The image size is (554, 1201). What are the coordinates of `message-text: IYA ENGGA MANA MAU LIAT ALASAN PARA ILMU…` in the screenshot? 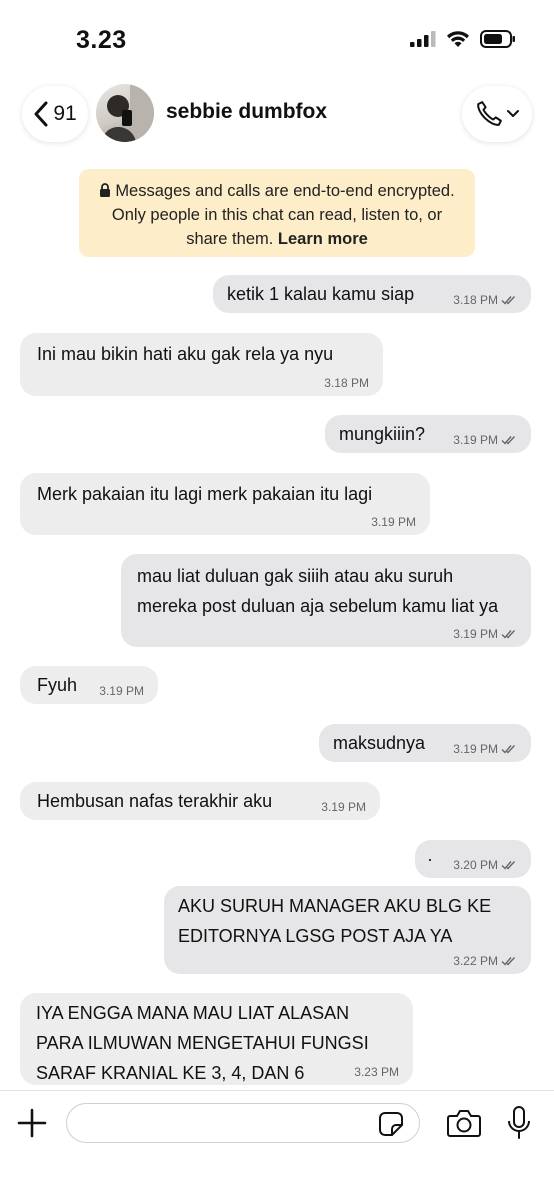 It's located at (202, 1043).